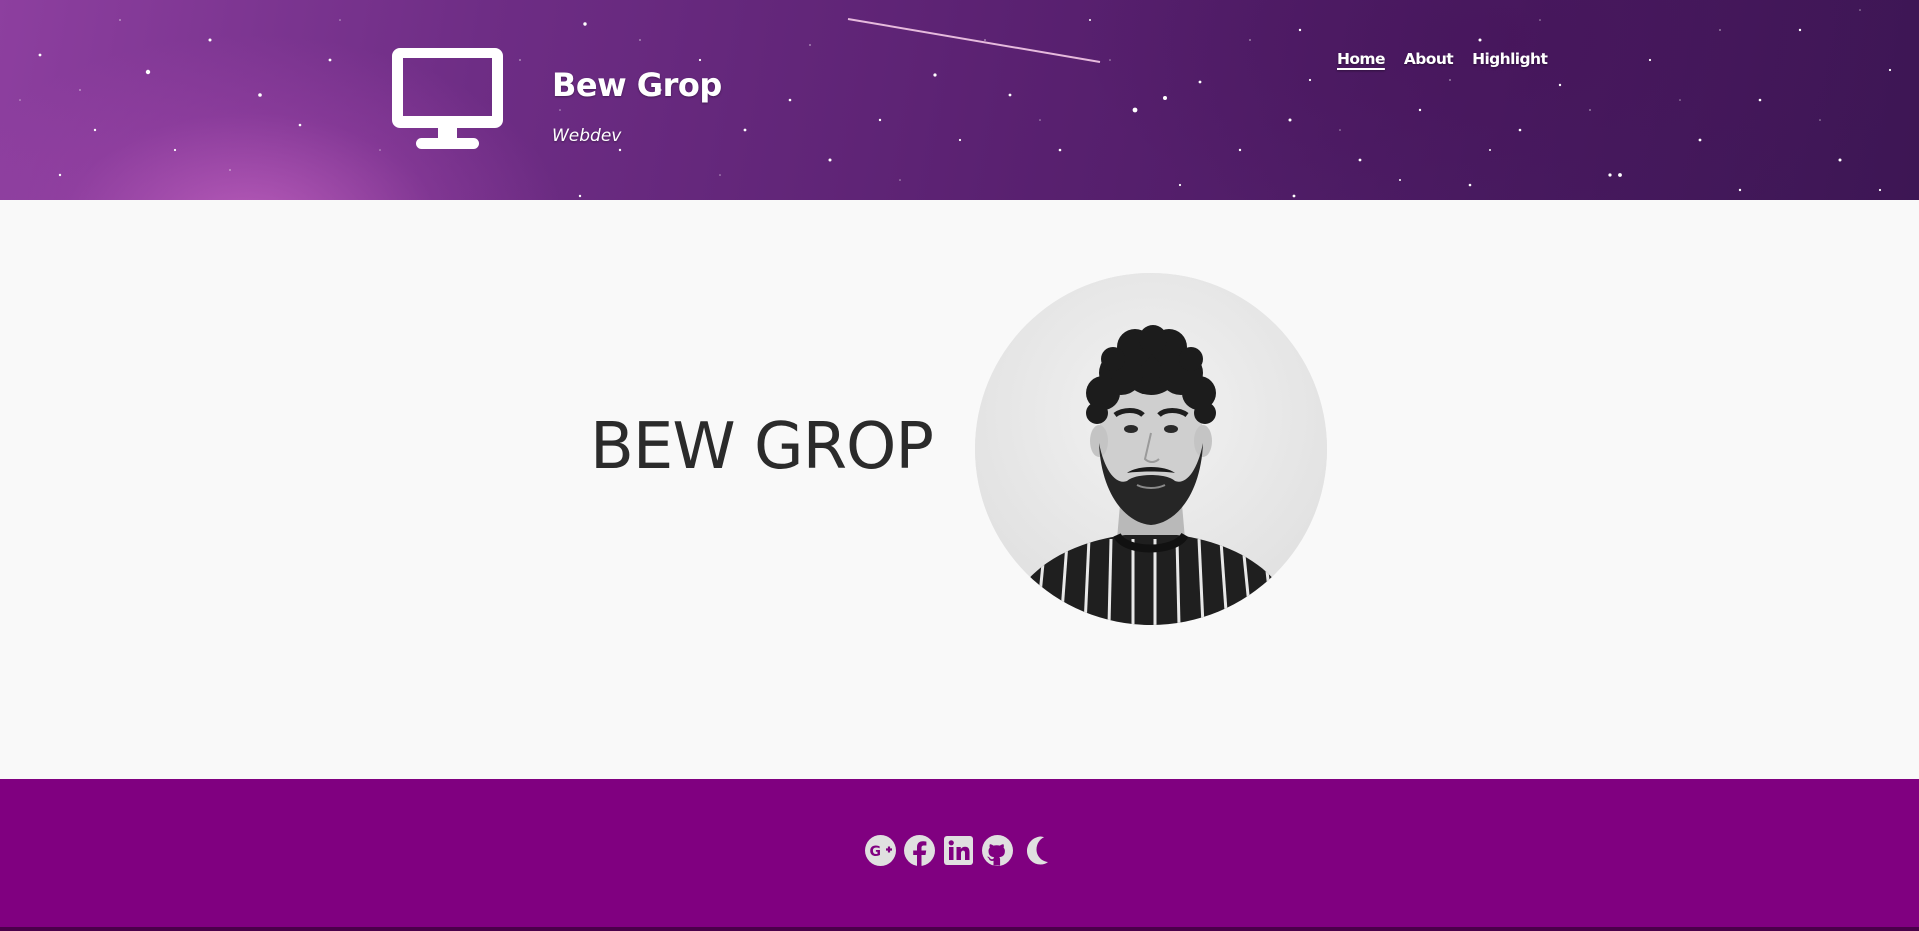 Image resolution: width=1919 pixels, height=931 pixels. What do you see at coordinates (1510, 59) in the screenshot?
I see `nav-item-highlight: Highlight` at bounding box center [1510, 59].